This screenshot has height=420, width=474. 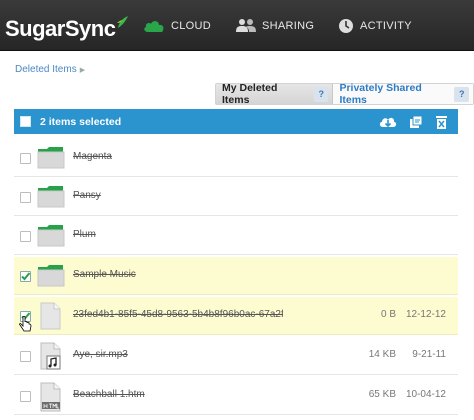 What do you see at coordinates (87, 195) in the screenshot?
I see `file-name: Pansy` at bounding box center [87, 195].